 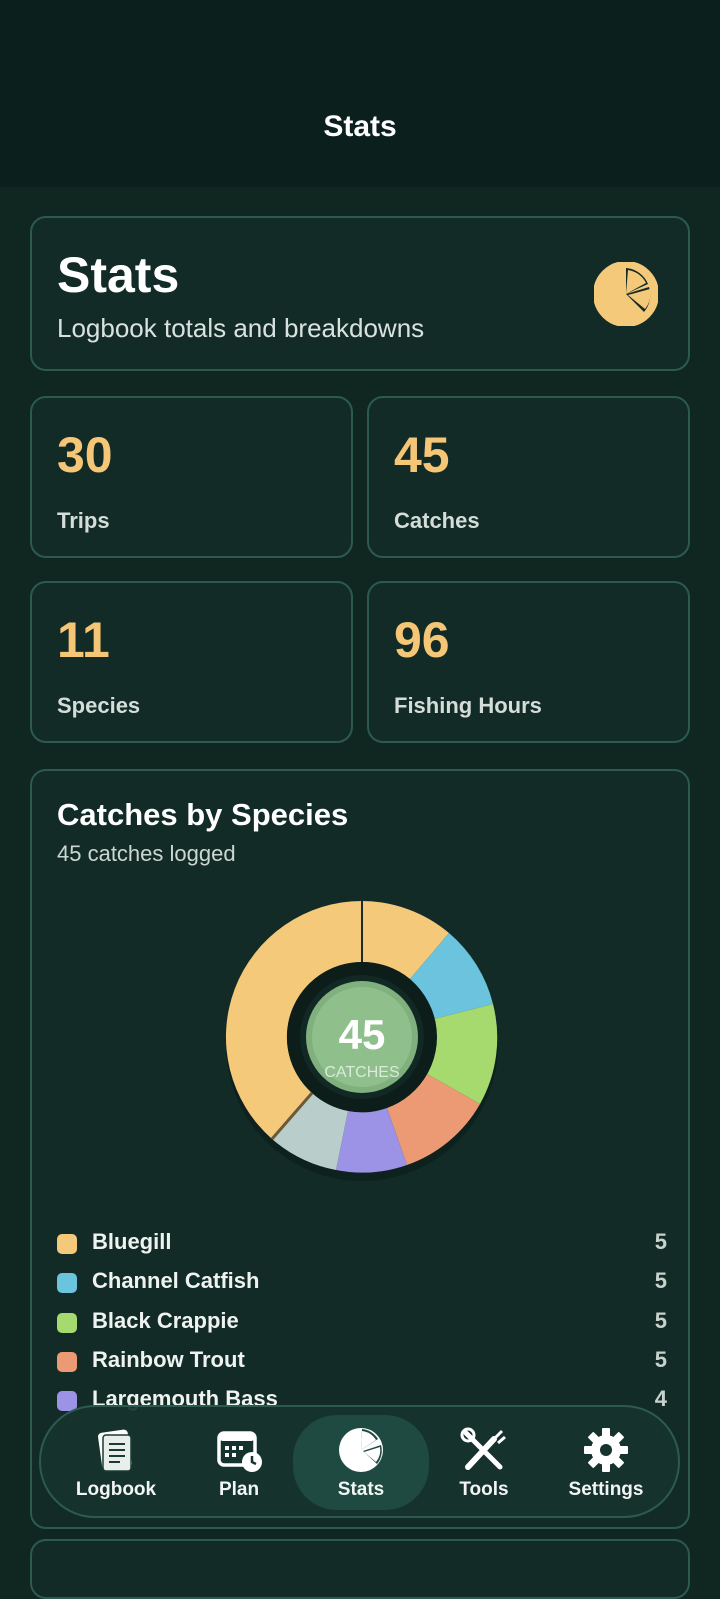 What do you see at coordinates (484, 1489) in the screenshot?
I see `tab-label: Tools` at bounding box center [484, 1489].